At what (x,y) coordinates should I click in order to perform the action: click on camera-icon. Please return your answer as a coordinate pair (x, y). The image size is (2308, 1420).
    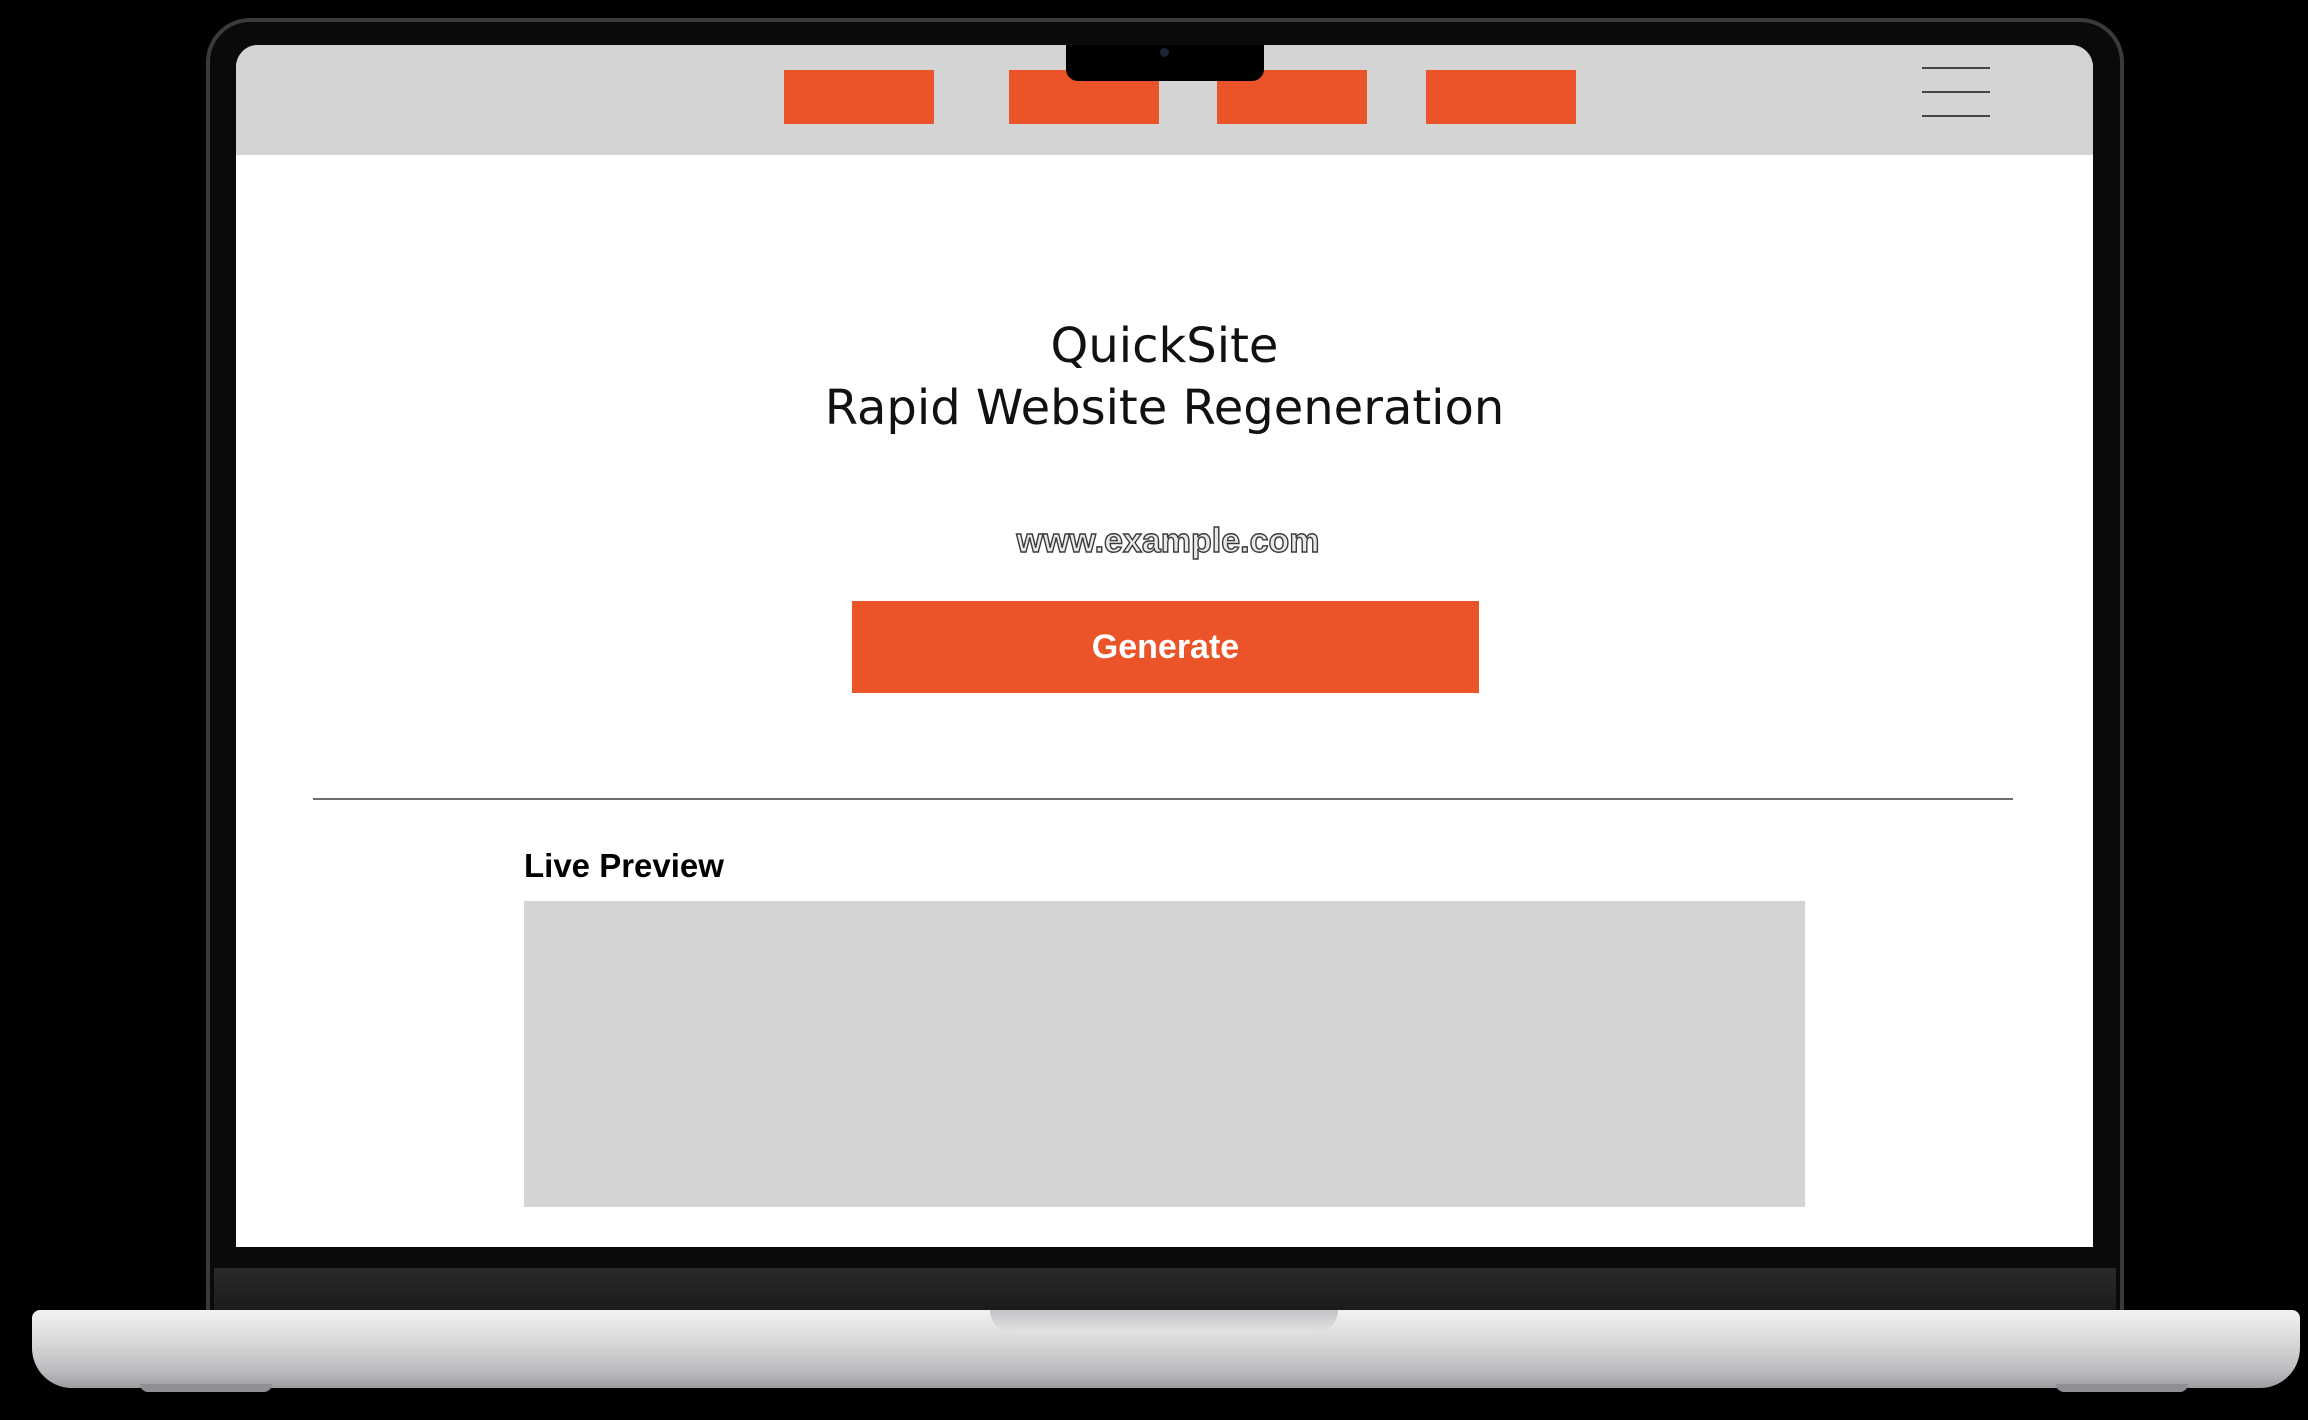
    Looking at the image, I should click on (1164, 52).